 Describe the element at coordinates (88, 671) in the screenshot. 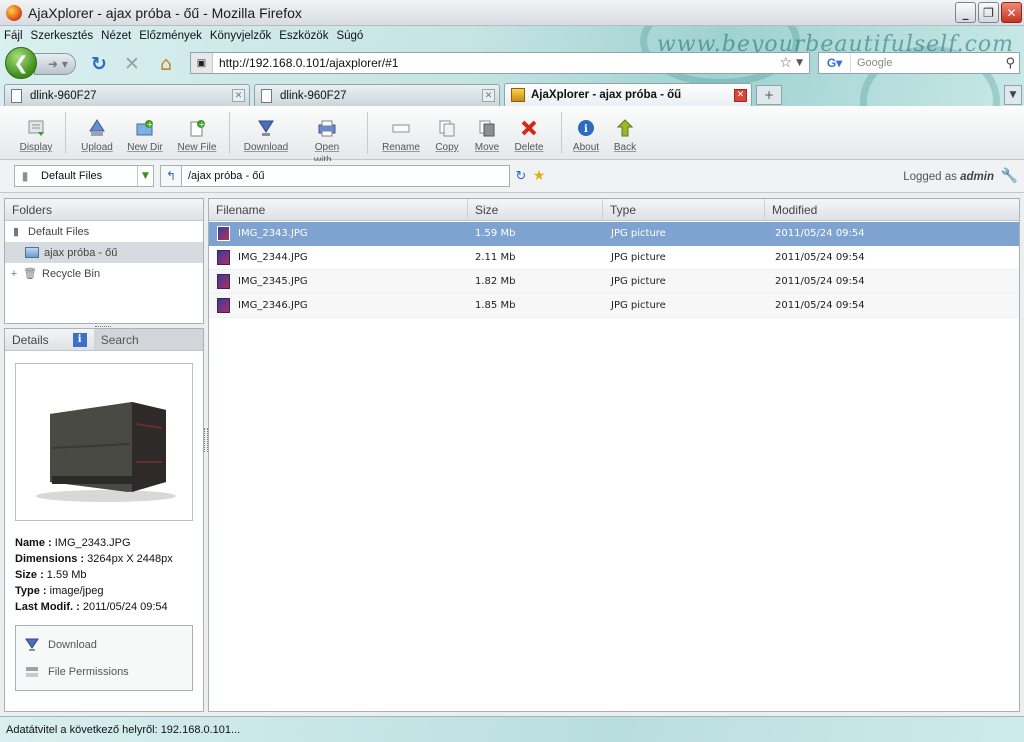

I see `file-permissions-label: File Permissions` at that location.